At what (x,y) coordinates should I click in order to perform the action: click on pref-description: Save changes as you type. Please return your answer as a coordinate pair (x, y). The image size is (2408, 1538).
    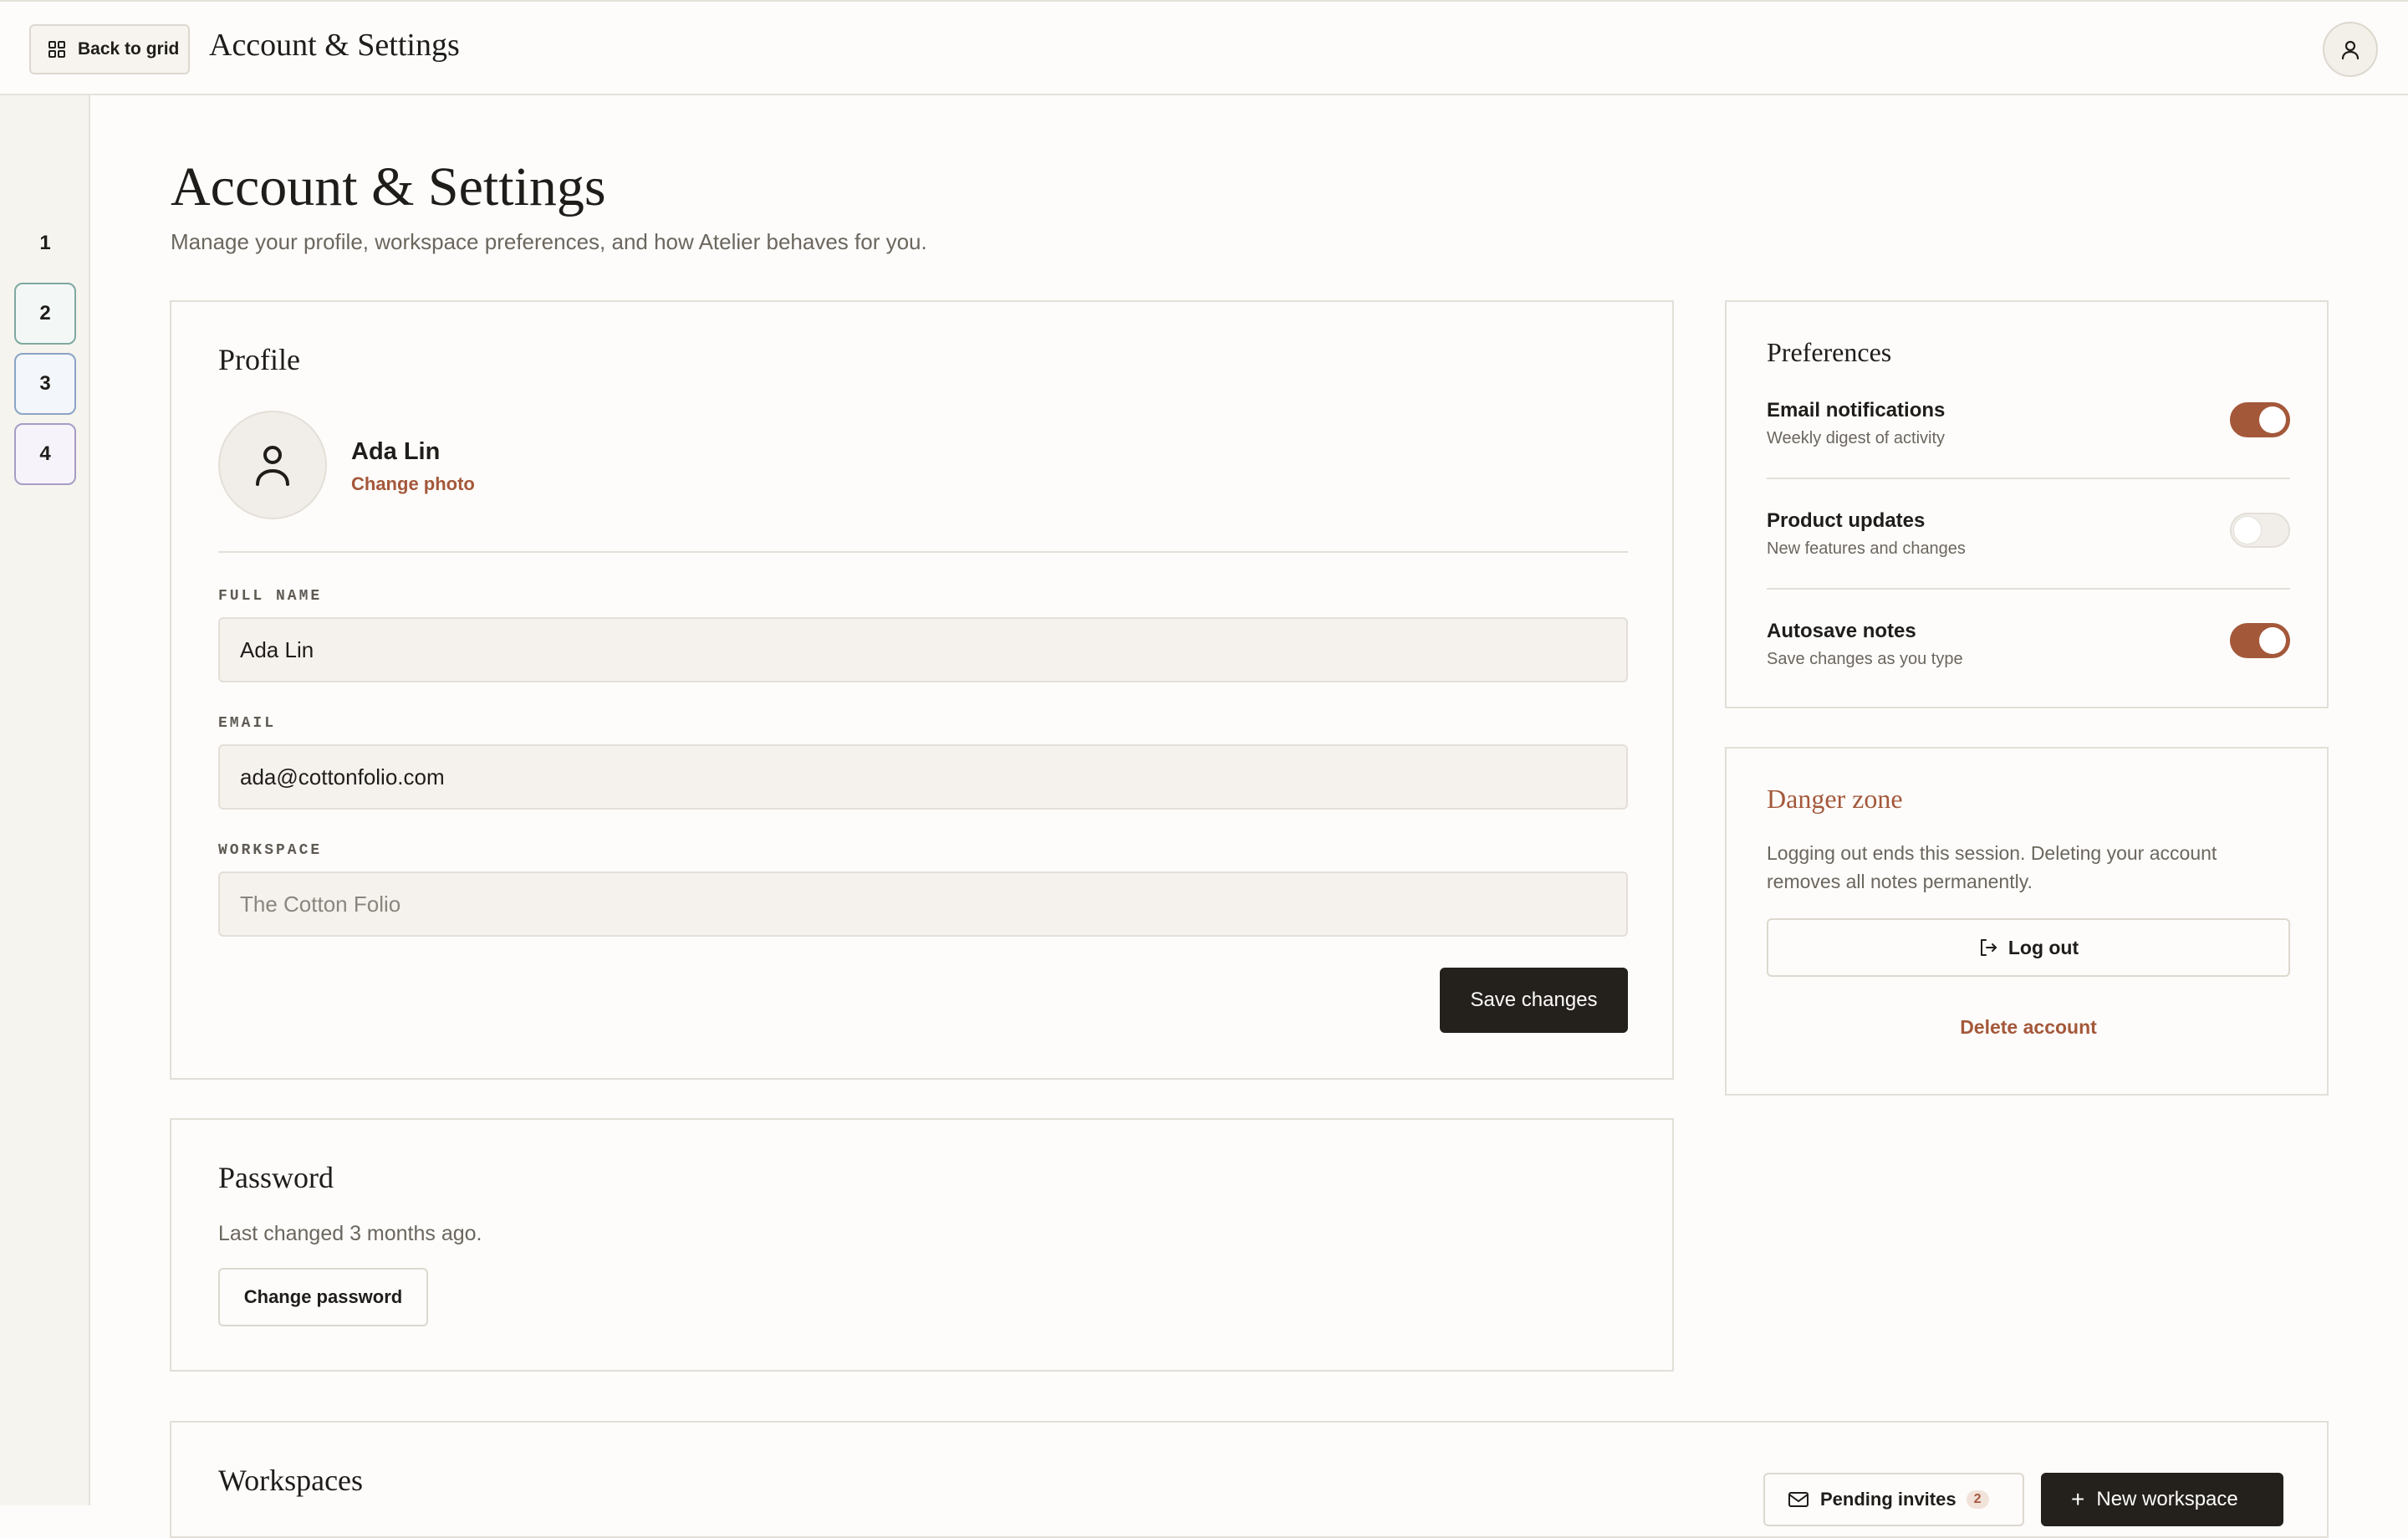
    Looking at the image, I should click on (1865, 659).